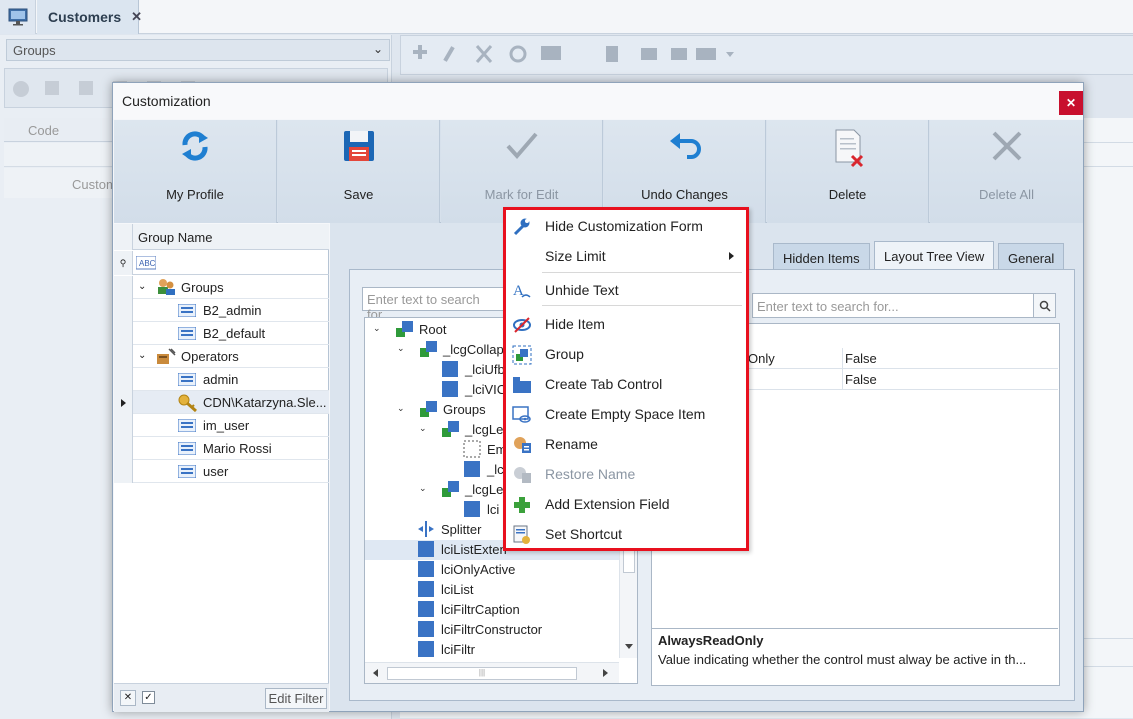 This screenshot has height=719, width=1133. What do you see at coordinates (445, 589) in the screenshot?
I see `tree-node: lciList` at bounding box center [445, 589].